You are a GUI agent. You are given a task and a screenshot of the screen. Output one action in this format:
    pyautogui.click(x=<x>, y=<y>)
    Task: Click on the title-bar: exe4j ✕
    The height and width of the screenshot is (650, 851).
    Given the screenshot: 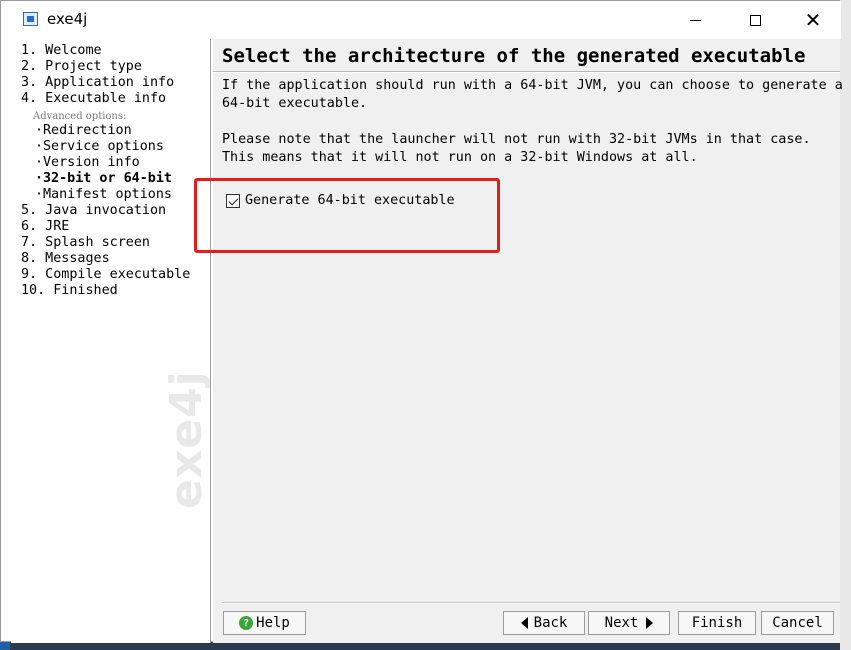 What is the action you would take?
    pyautogui.click(x=421, y=20)
    